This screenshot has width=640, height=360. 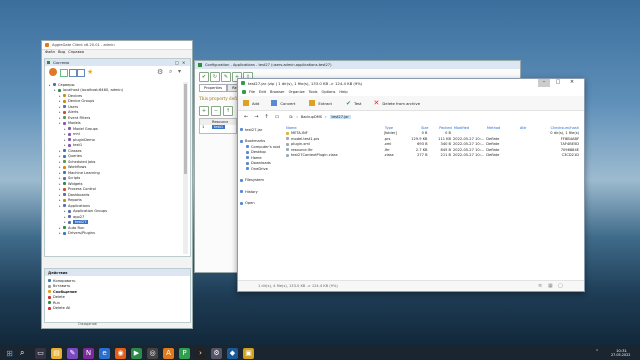 What do you see at coordinates (104, 353) in the screenshot?
I see `browser-icon: e` at bounding box center [104, 353].